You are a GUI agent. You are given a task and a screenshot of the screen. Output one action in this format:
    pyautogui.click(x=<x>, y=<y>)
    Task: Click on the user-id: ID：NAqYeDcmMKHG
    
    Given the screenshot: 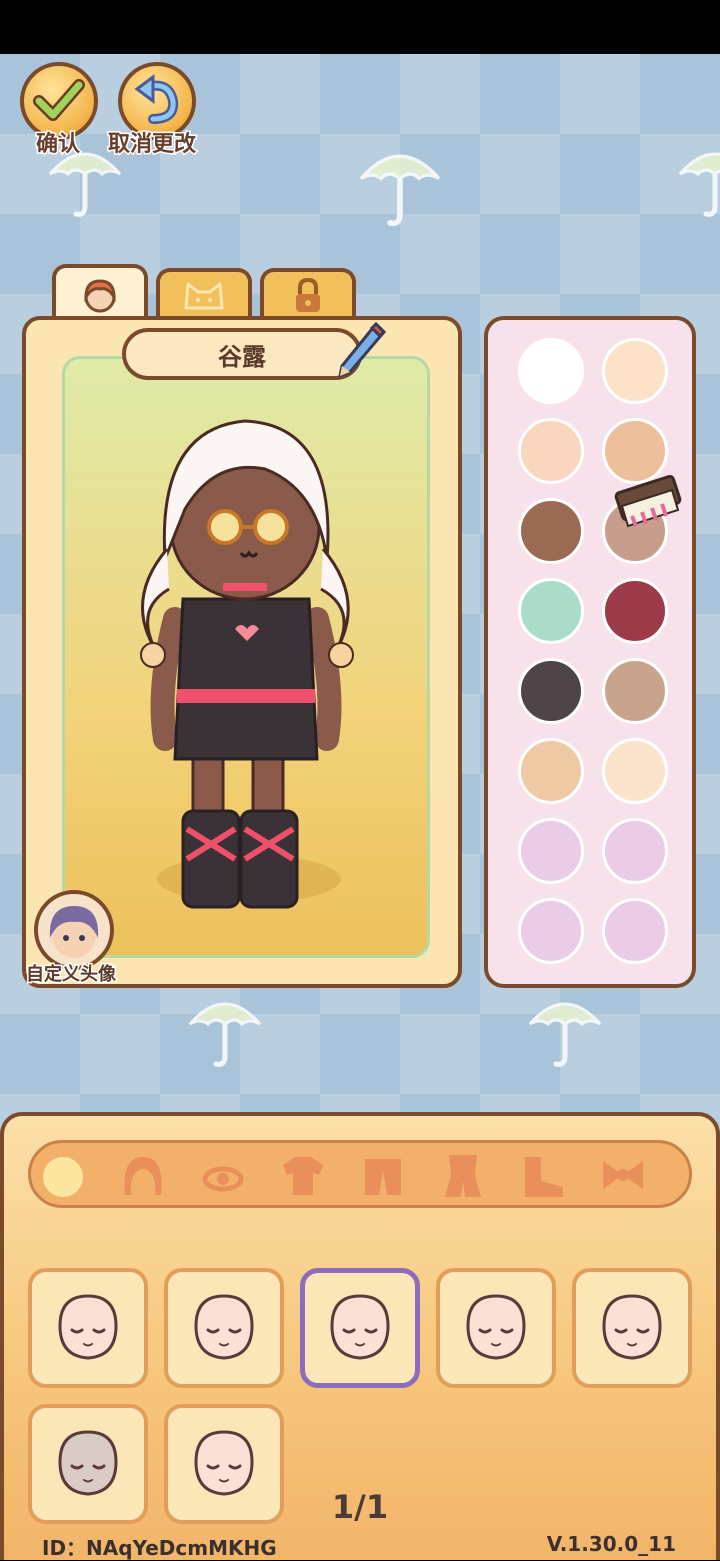 What is the action you would take?
    pyautogui.click(x=159, y=1548)
    